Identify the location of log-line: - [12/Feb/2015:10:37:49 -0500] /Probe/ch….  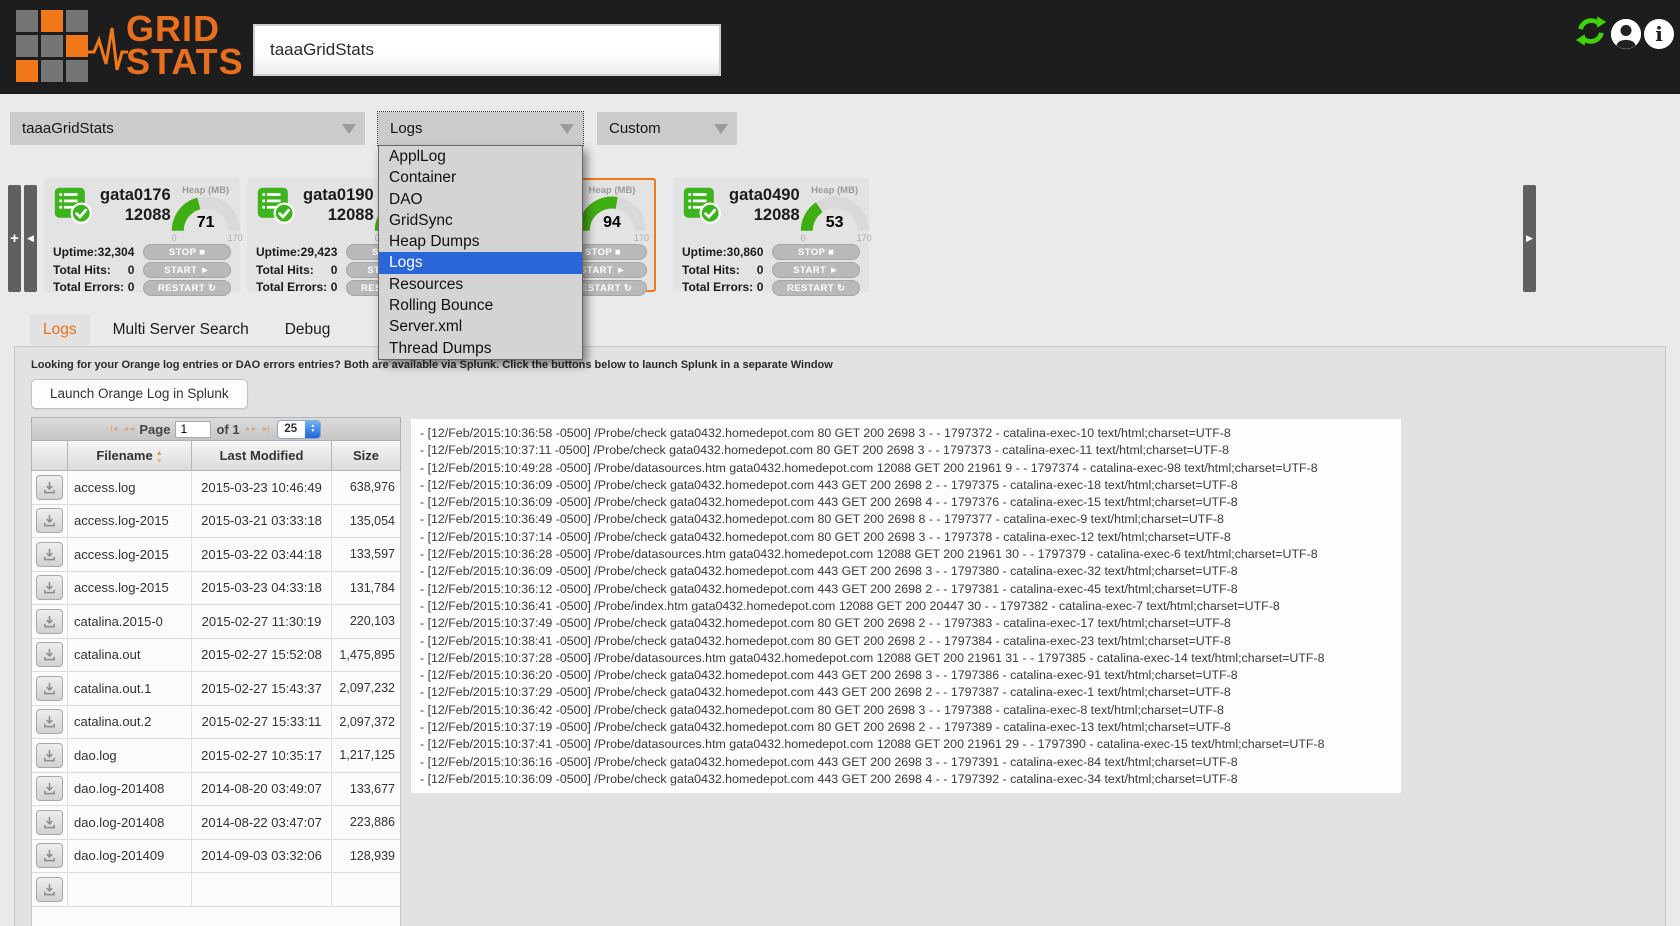
(825, 623).